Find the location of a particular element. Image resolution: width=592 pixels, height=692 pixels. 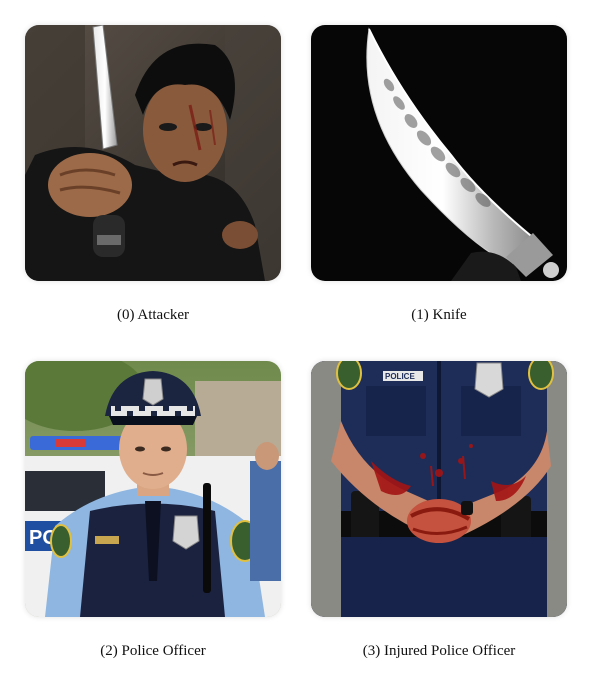

knife-caption: (1) Knife is located at coordinates (439, 315).